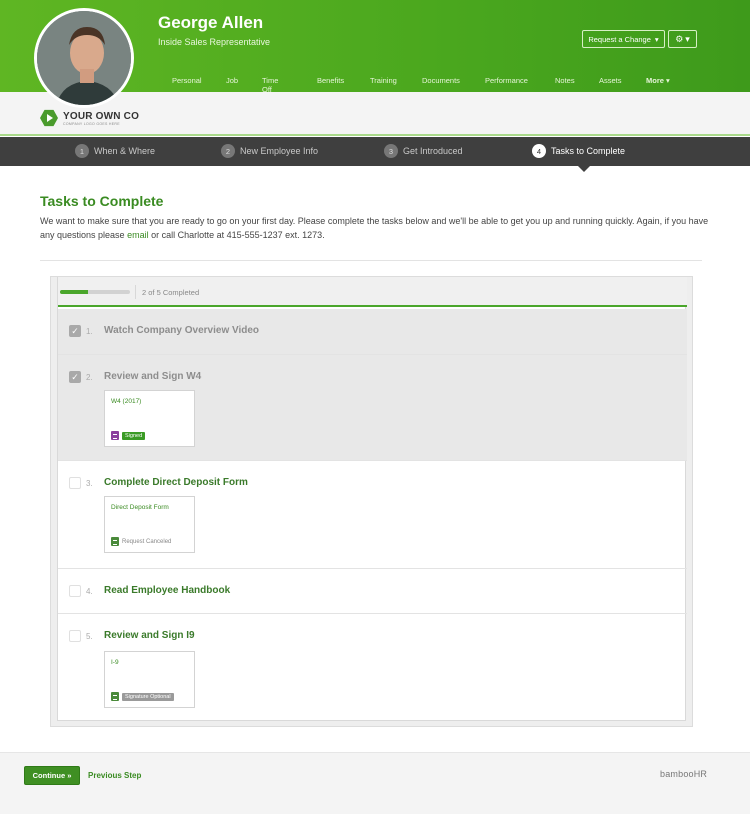  What do you see at coordinates (134, 435) in the screenshot?
I see `status-badge: Signed` at bounding box center [134, 435].